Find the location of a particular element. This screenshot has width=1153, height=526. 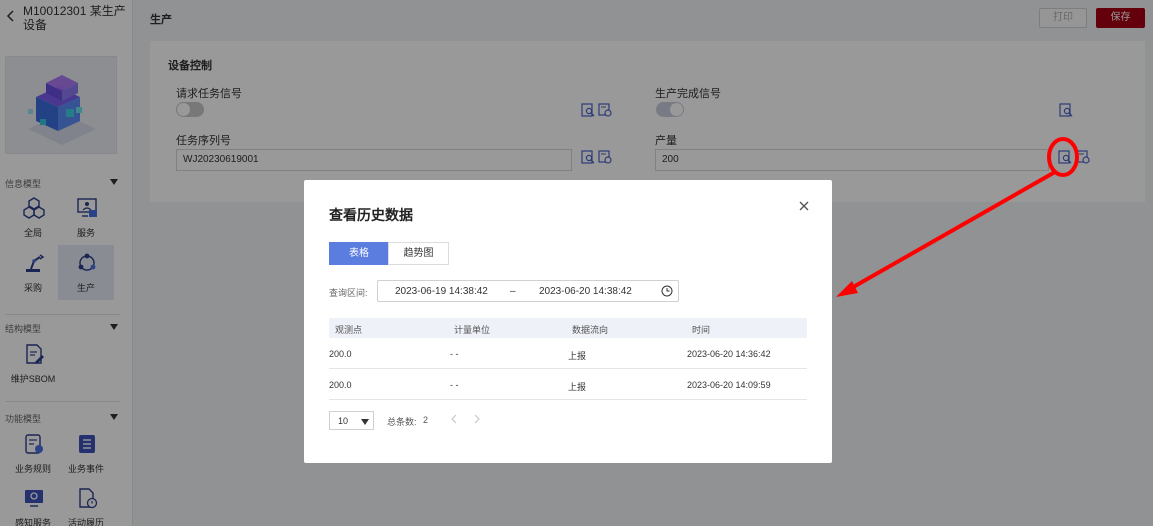

column-header: 数据流向 is located at coordinates (590, 330).